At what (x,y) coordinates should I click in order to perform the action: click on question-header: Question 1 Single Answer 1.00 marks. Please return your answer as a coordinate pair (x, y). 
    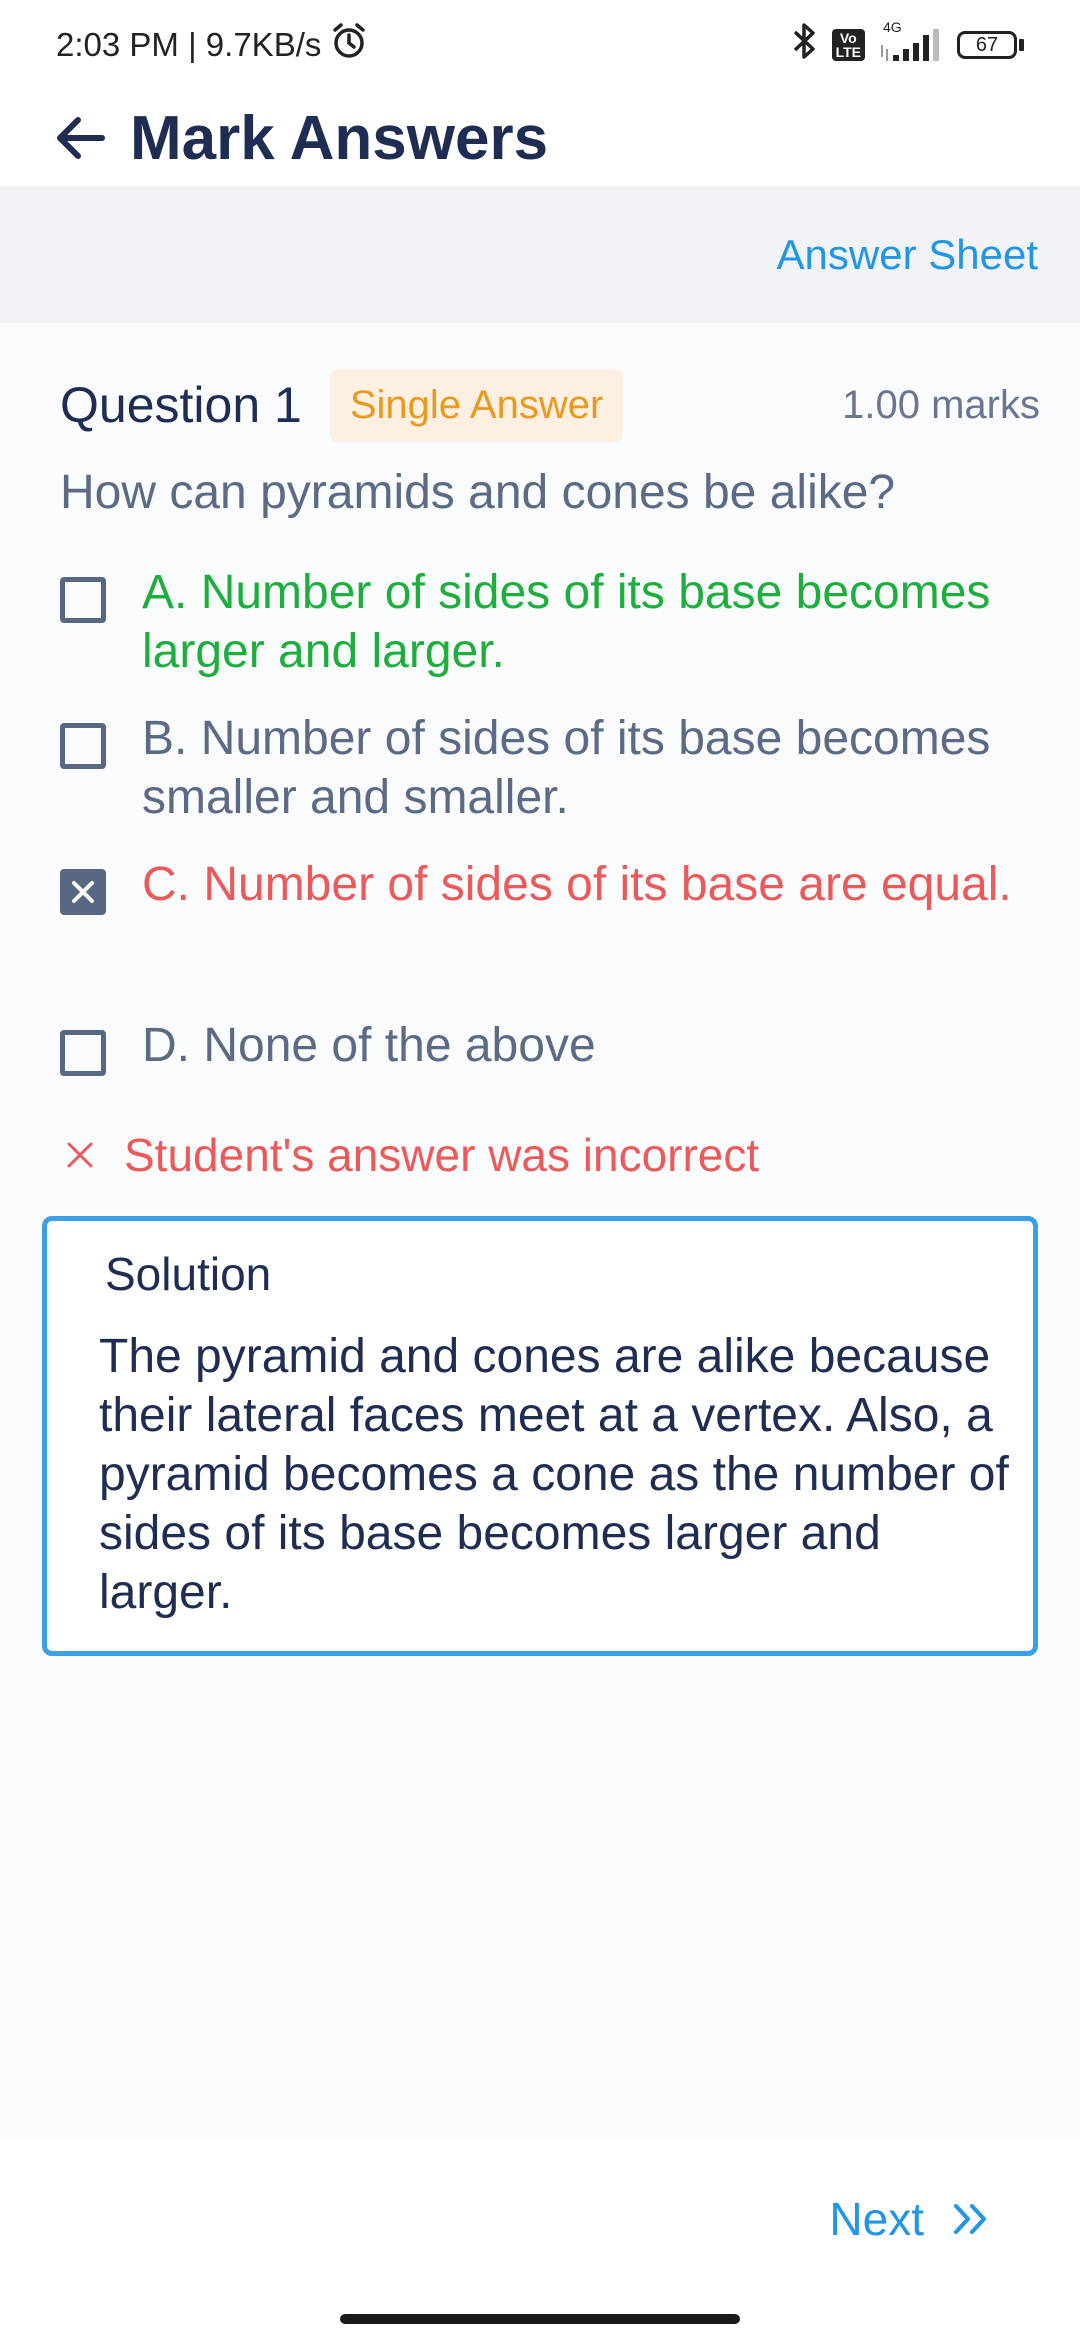
    Looking at the image, I should click on (550, 405).